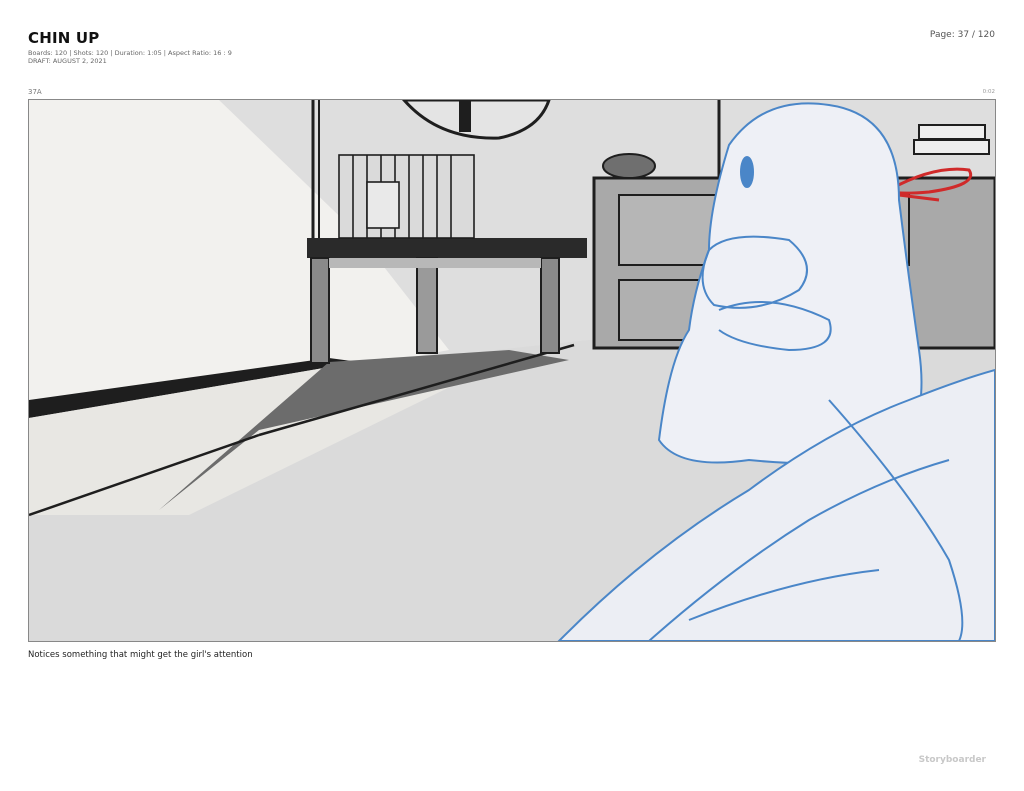 The height and width of the screenshot is (791, 1024). What do you see at coordinates (447, 248) in the screenshot?
I see `side-table-top` at bounding box center [447, 248].